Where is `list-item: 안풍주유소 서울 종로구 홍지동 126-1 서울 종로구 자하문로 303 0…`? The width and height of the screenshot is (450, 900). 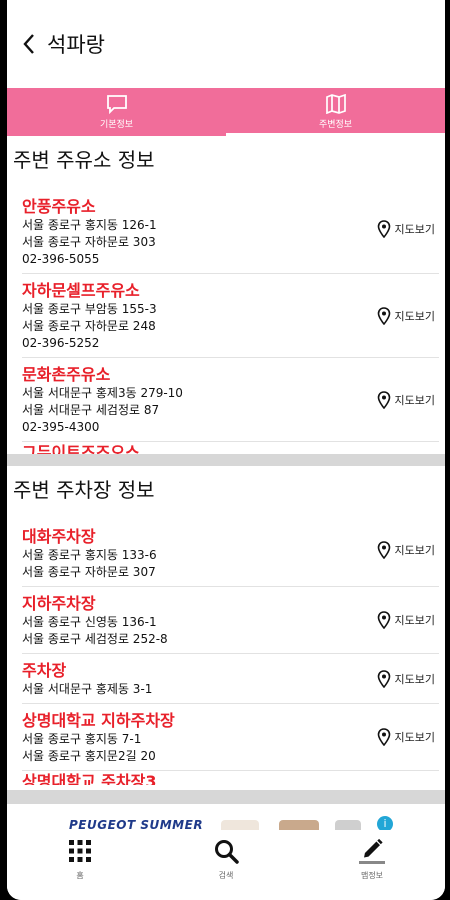 list-item: 안풍주유소 서울 종로구 홍지동 126-1 서울 종로구 자하문로 303 0… is located at coordinates (230, 229).